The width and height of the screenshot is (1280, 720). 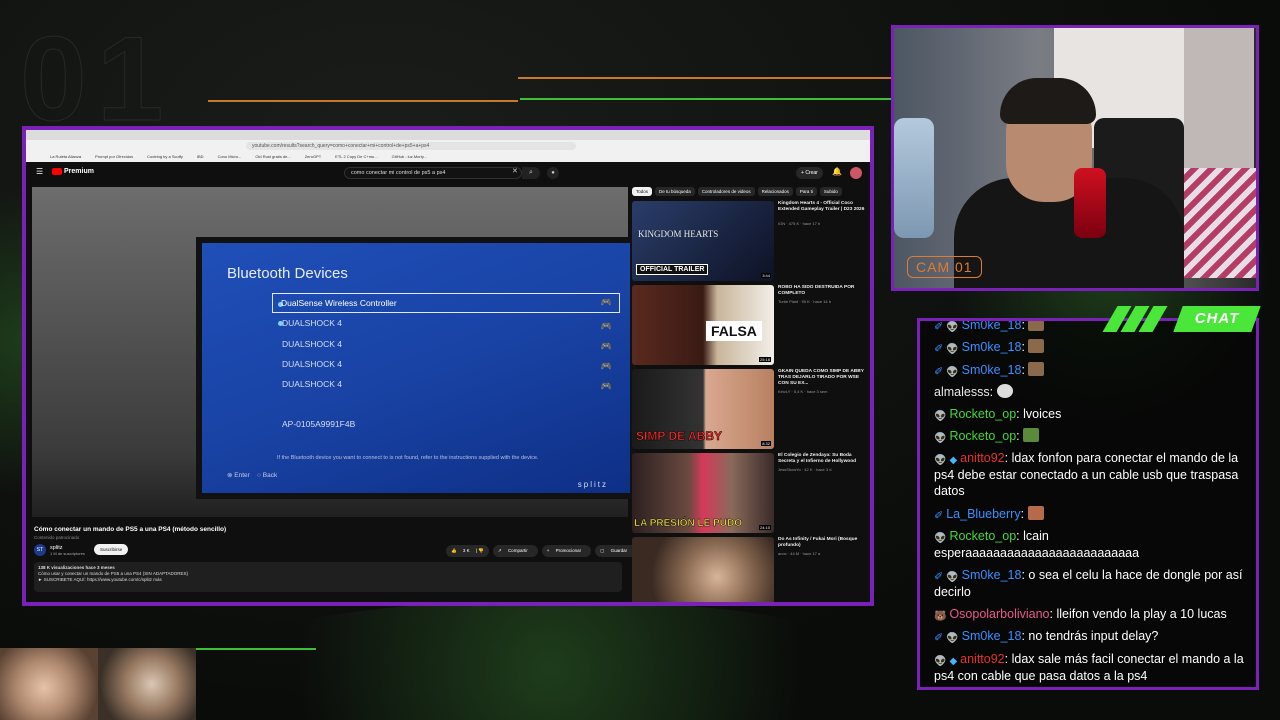 What do you see at coordinates (467, 551) in the screenshot?
I see `like-button: 👍 3 K | 👎` at bounding box center [467, 551].